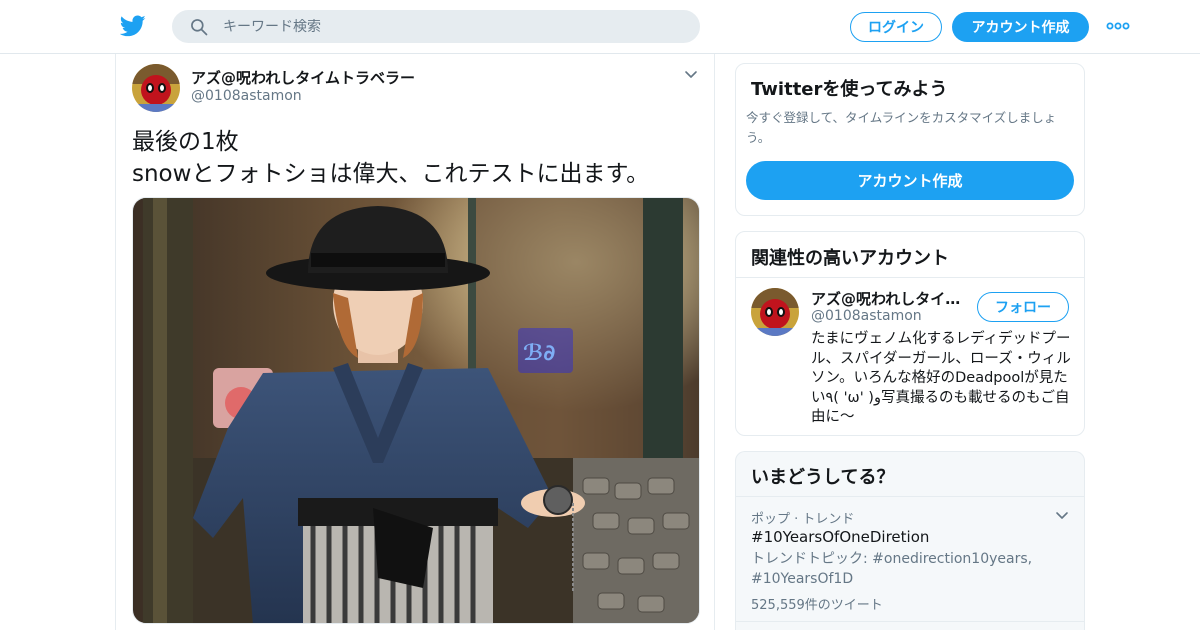 The height and width of the screenshot is (630, 1200). I want to click on signup-card-button: アカウント作成, so click(910, 180).